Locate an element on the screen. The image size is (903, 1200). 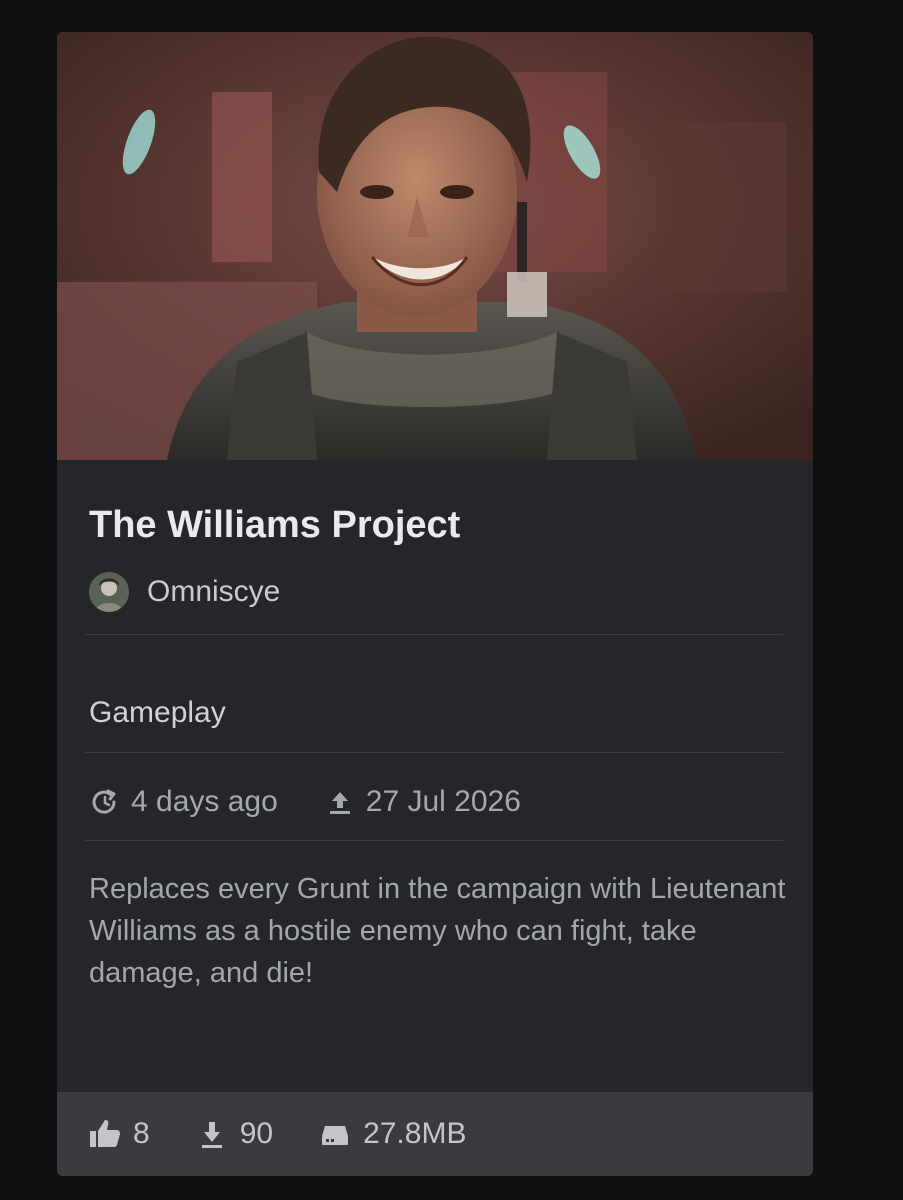
likes-count: 8 is located at coordinates (141, 1133).